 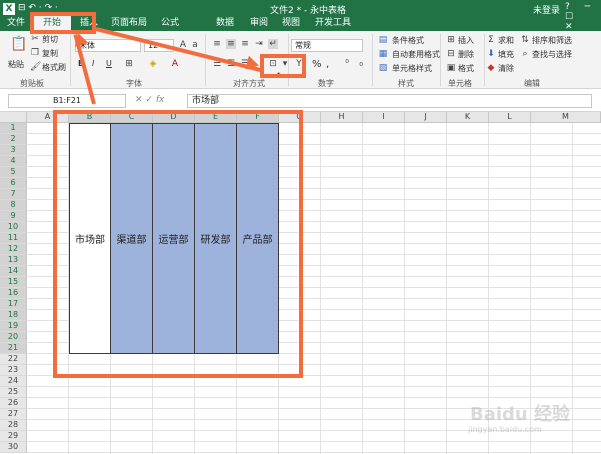 What do you see at coordinates (13, 260) in the screenshot?
I see `row-header: 13` at bounding box center [13, 260].